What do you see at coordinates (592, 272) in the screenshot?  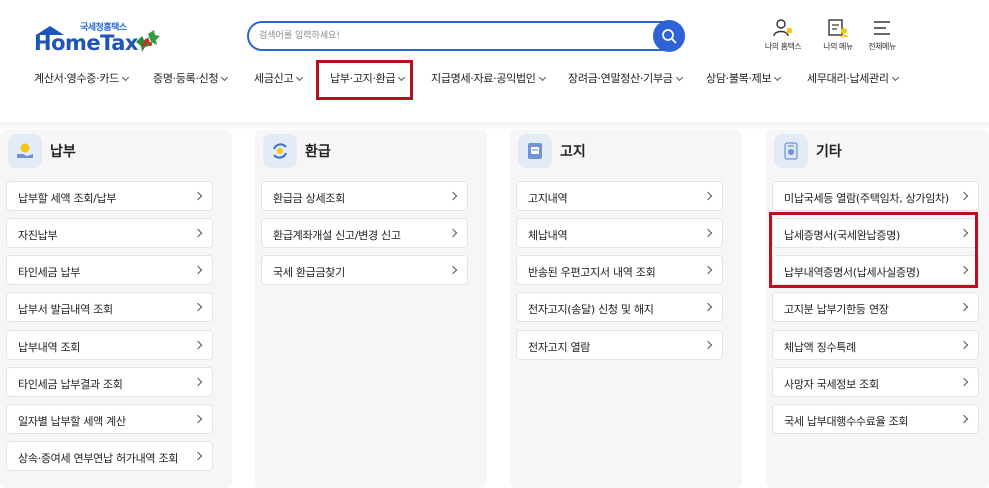 I see `menu-item-label: 반송된 우편고지서 내역 조회` at bounding box center [592, 272].